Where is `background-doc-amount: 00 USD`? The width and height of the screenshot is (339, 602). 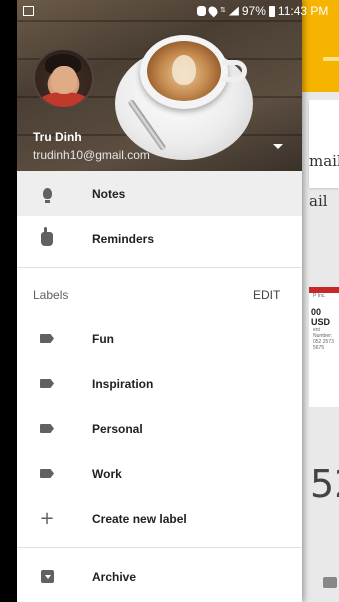
background-doc-amount: 00 USD is located at coordinates (321, 317).